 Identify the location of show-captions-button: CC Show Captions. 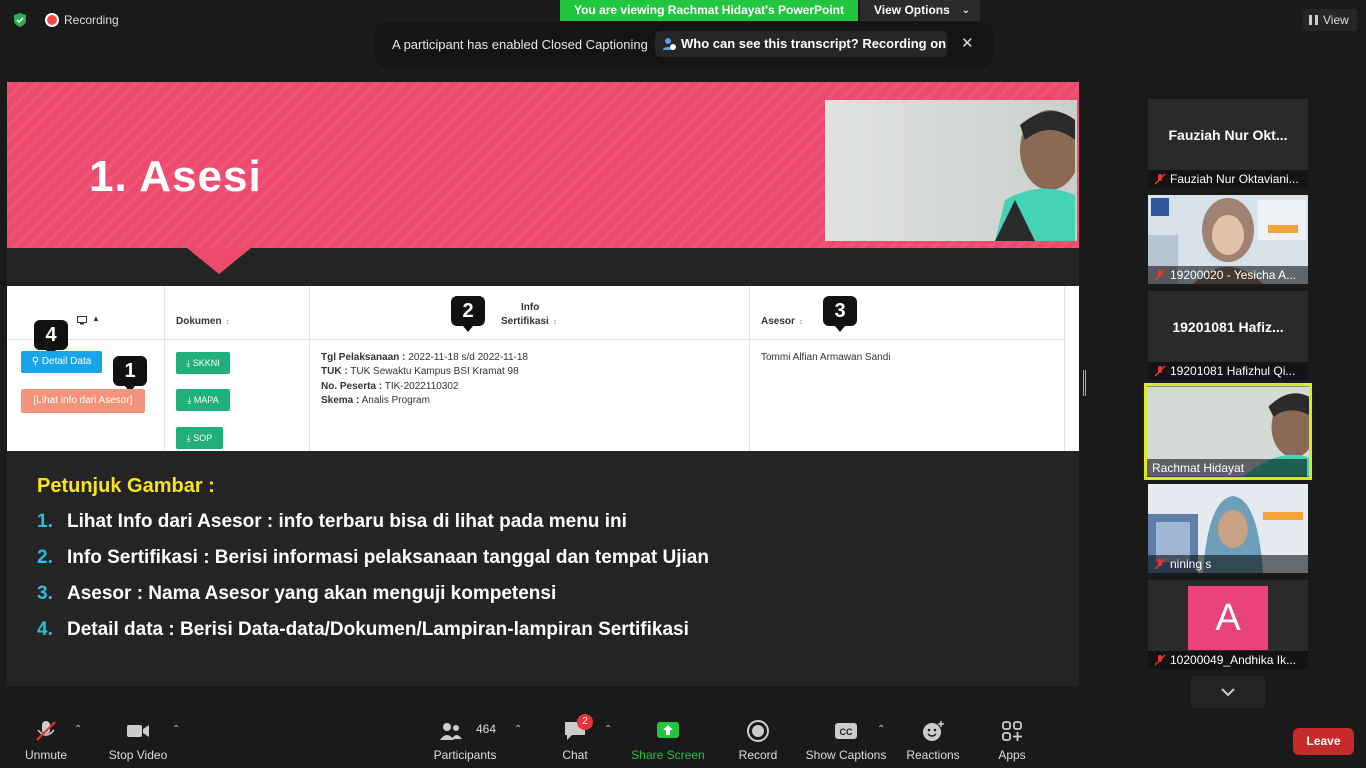
(846, 738).